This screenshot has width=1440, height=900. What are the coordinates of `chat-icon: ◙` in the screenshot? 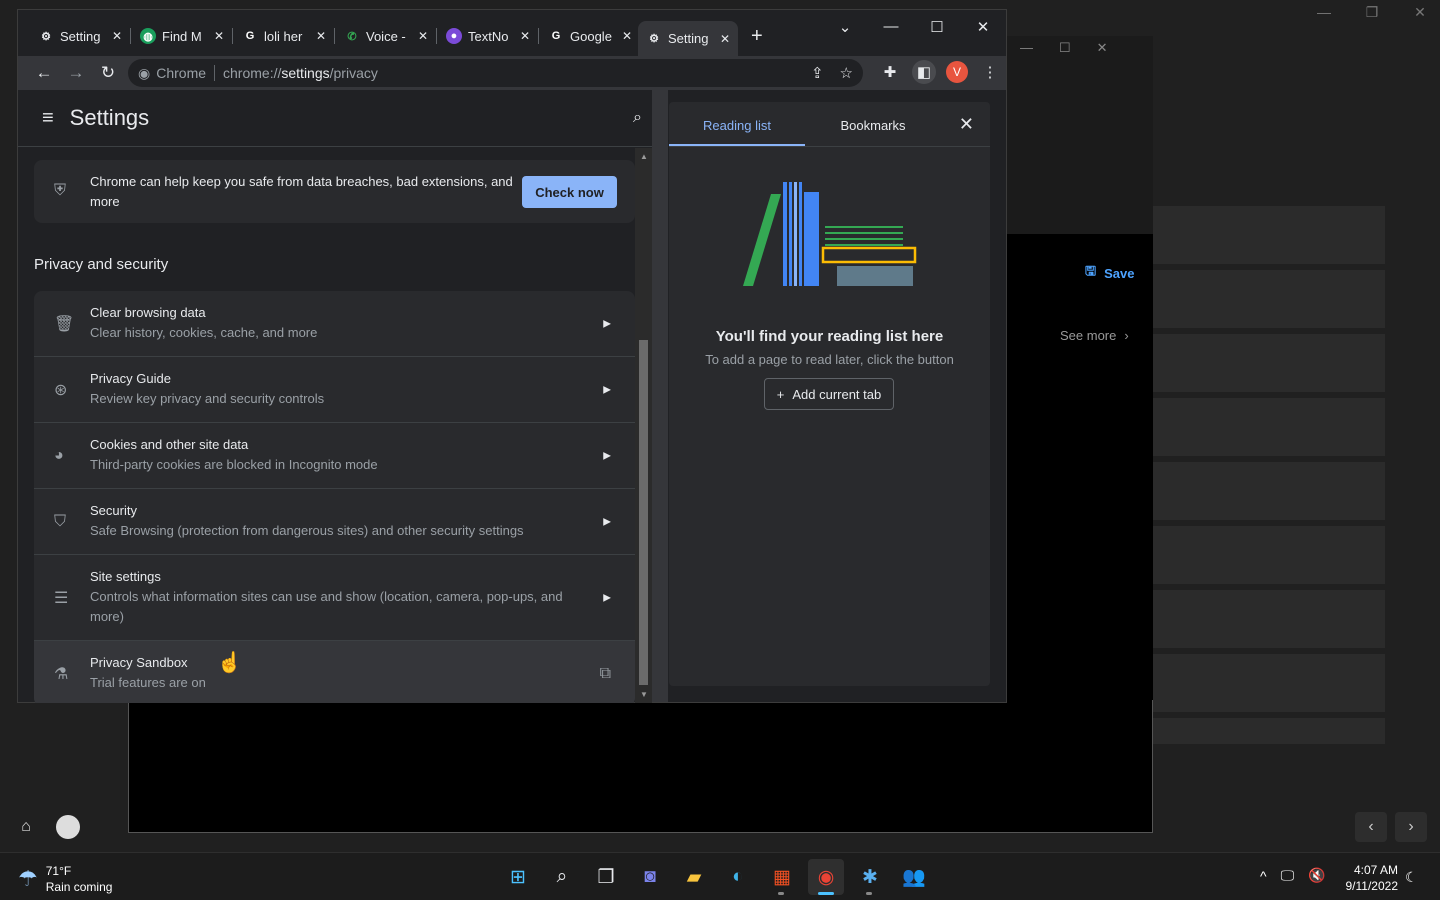 It's located at (650, 876).